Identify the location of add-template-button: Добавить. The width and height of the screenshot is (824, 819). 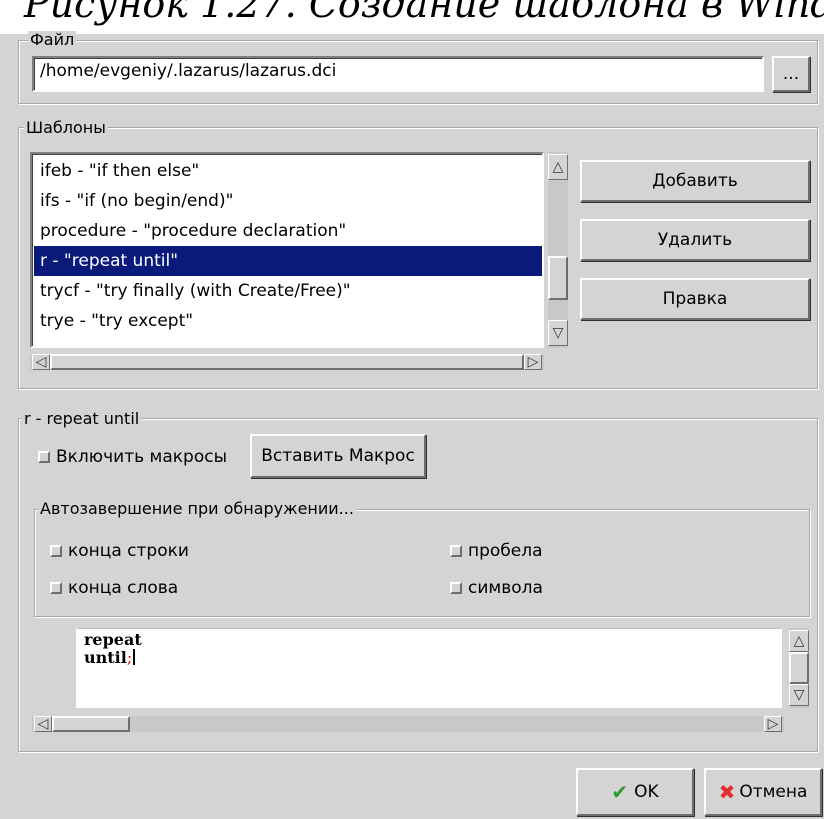
(695, 181).